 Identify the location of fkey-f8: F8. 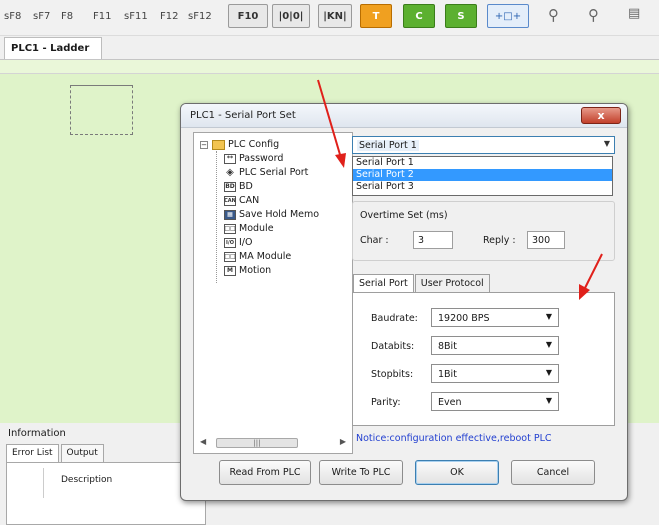
(67, 16).